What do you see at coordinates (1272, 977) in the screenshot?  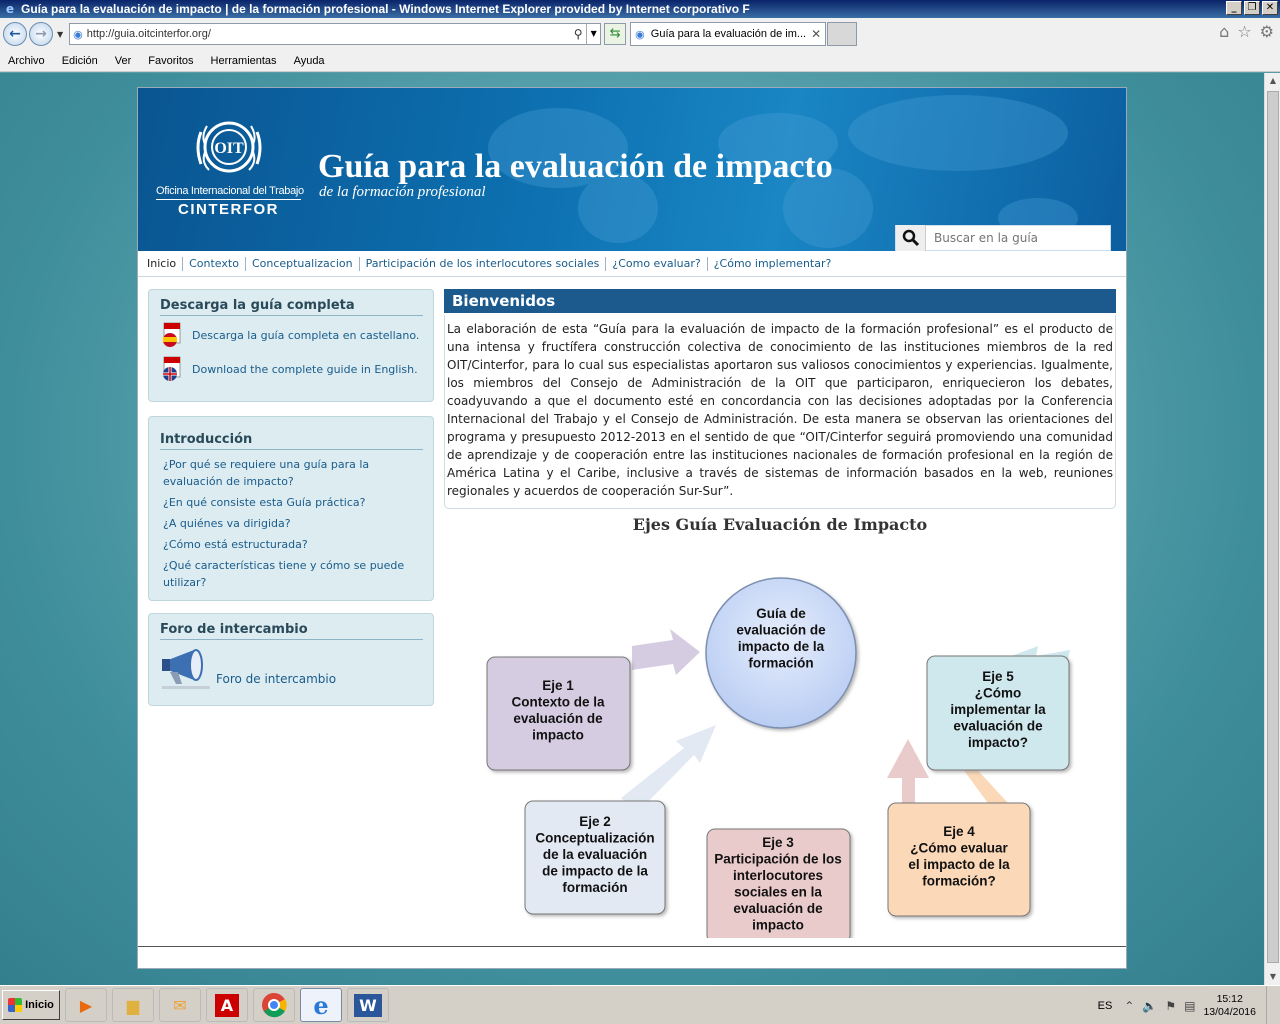 I see `scroll-down-arrow-icon: ▼` at bounding box center [1272, 977].